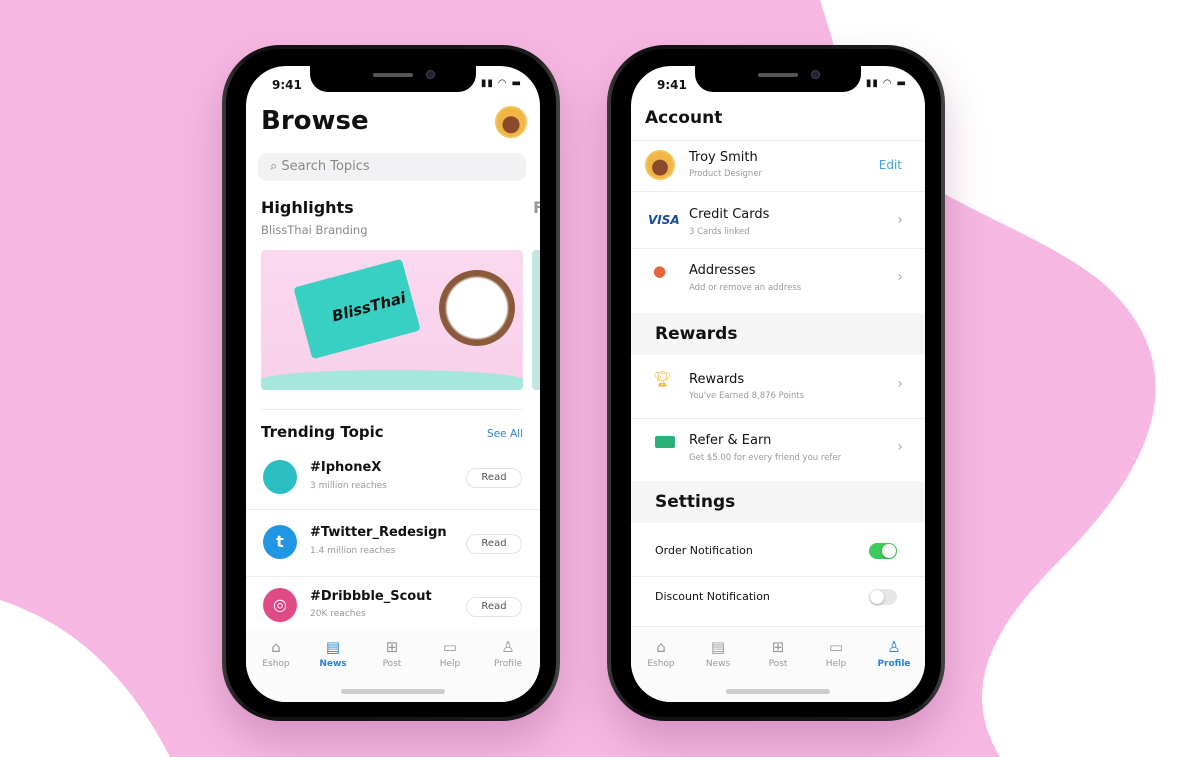 This screenshot has height=757, width=1188. Describe the element at coordinates (745, 288) in the screenshot. I see `row-subtitle: Add or remove an address` at that location.